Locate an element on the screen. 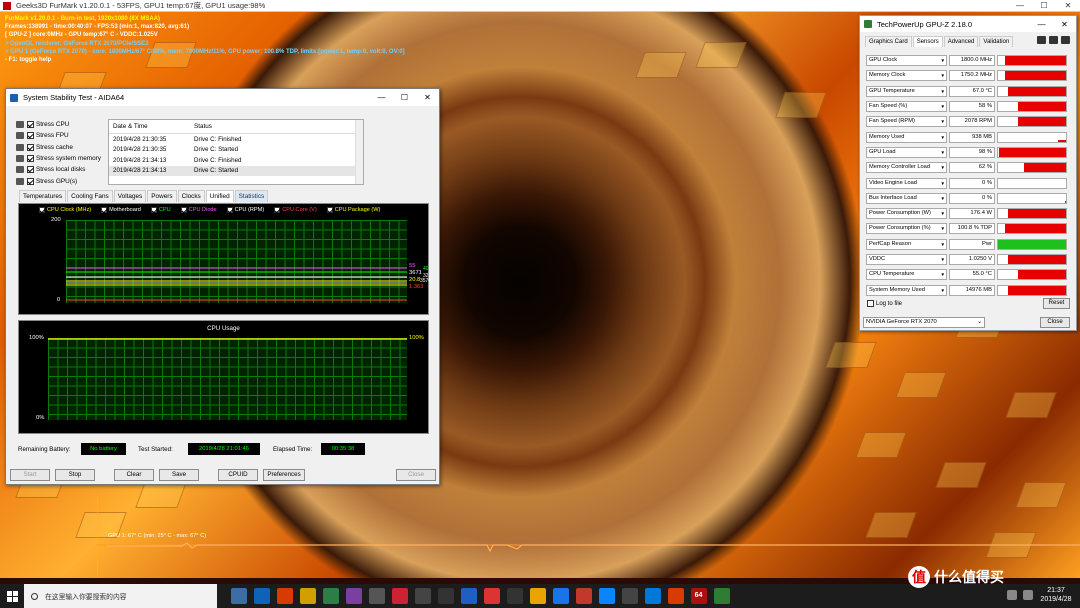 The width and height of the screenshot is (1080, 608). log-row: 2019/4/28 21:34:13 Drive C: Started is located at coordinates (236, 170).